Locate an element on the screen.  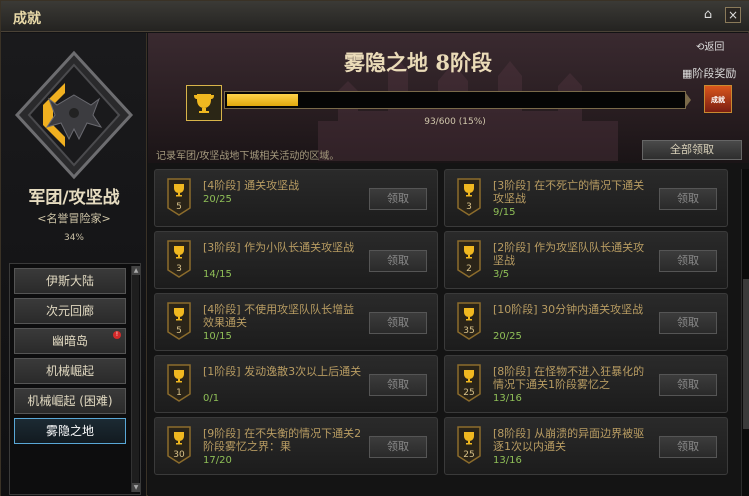
achievement-count: 17/20 is located at coordinates (217, 460).